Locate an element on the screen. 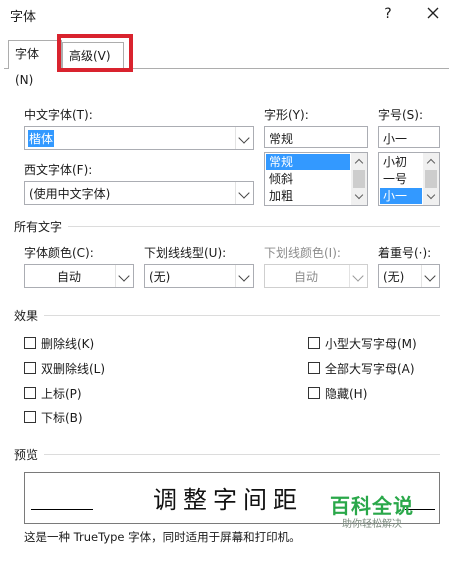 The height and width of the screenshot is (566, 453). small-caps-checkbox: 小型大写字母(M) is located at coordinates (373, 343).